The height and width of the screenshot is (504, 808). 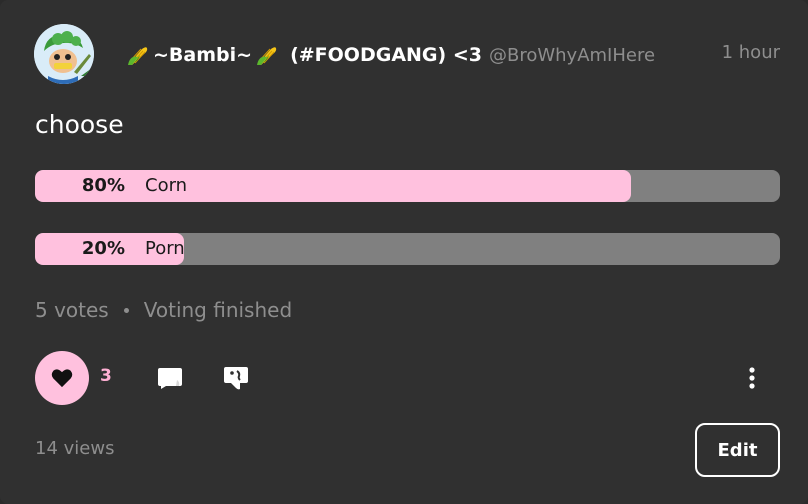 What do you see at coordinates (75, 448) in the screenshot?
I see `view-count: 14 views` at bounding box center [75, 448].